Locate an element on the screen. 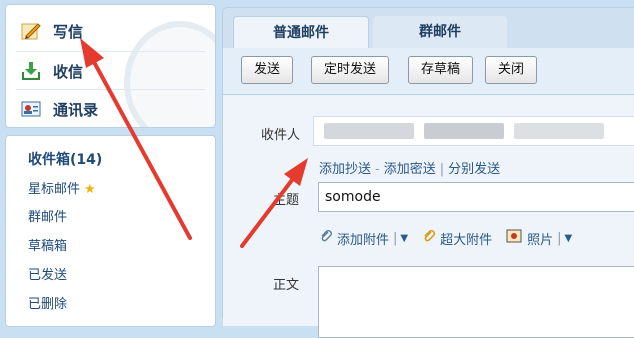 The height and width of the screenshot is (338, 634). nav-contacts: 通讯录 is located at coordinates (59, 109).